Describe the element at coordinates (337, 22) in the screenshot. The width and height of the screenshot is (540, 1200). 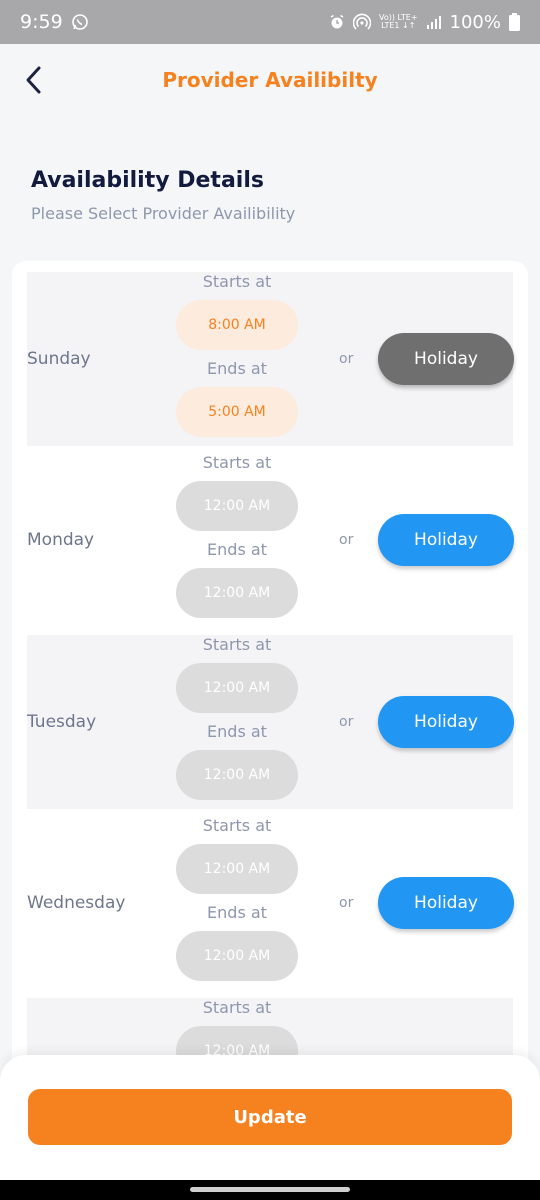
I see `alarm-icon` at that location.